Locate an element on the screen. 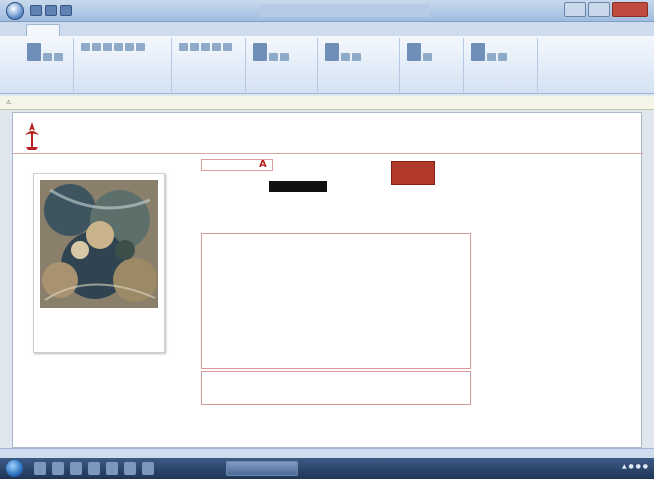 The image size is (654, 479). ribbon-group-find is located at coordinates (502, 65).